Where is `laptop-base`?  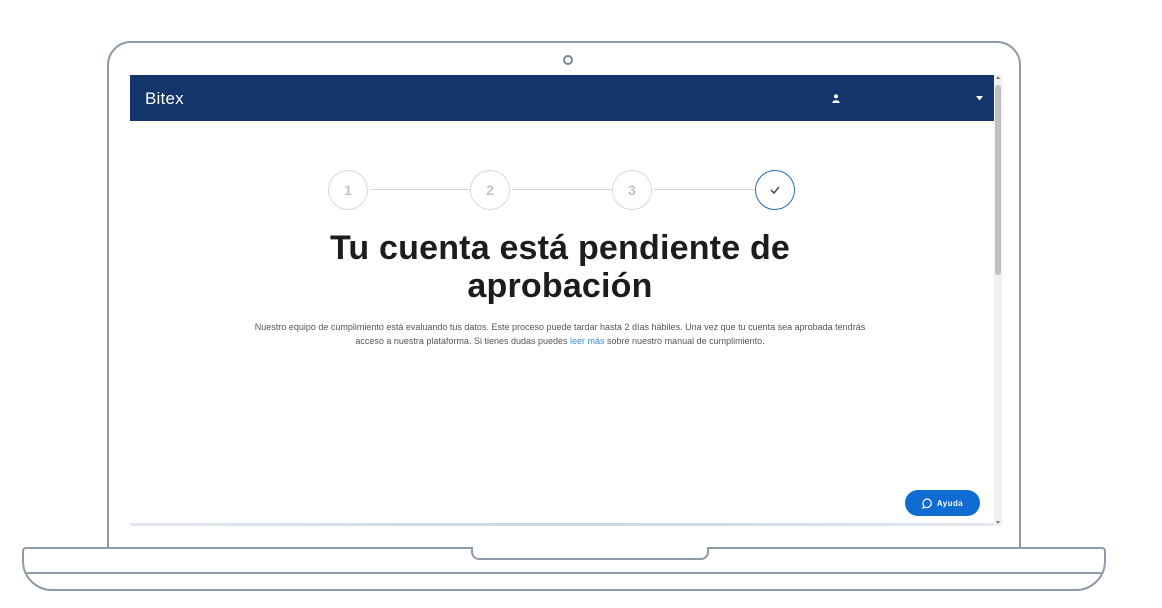 laptop-base is located at coordinates (564, 569).